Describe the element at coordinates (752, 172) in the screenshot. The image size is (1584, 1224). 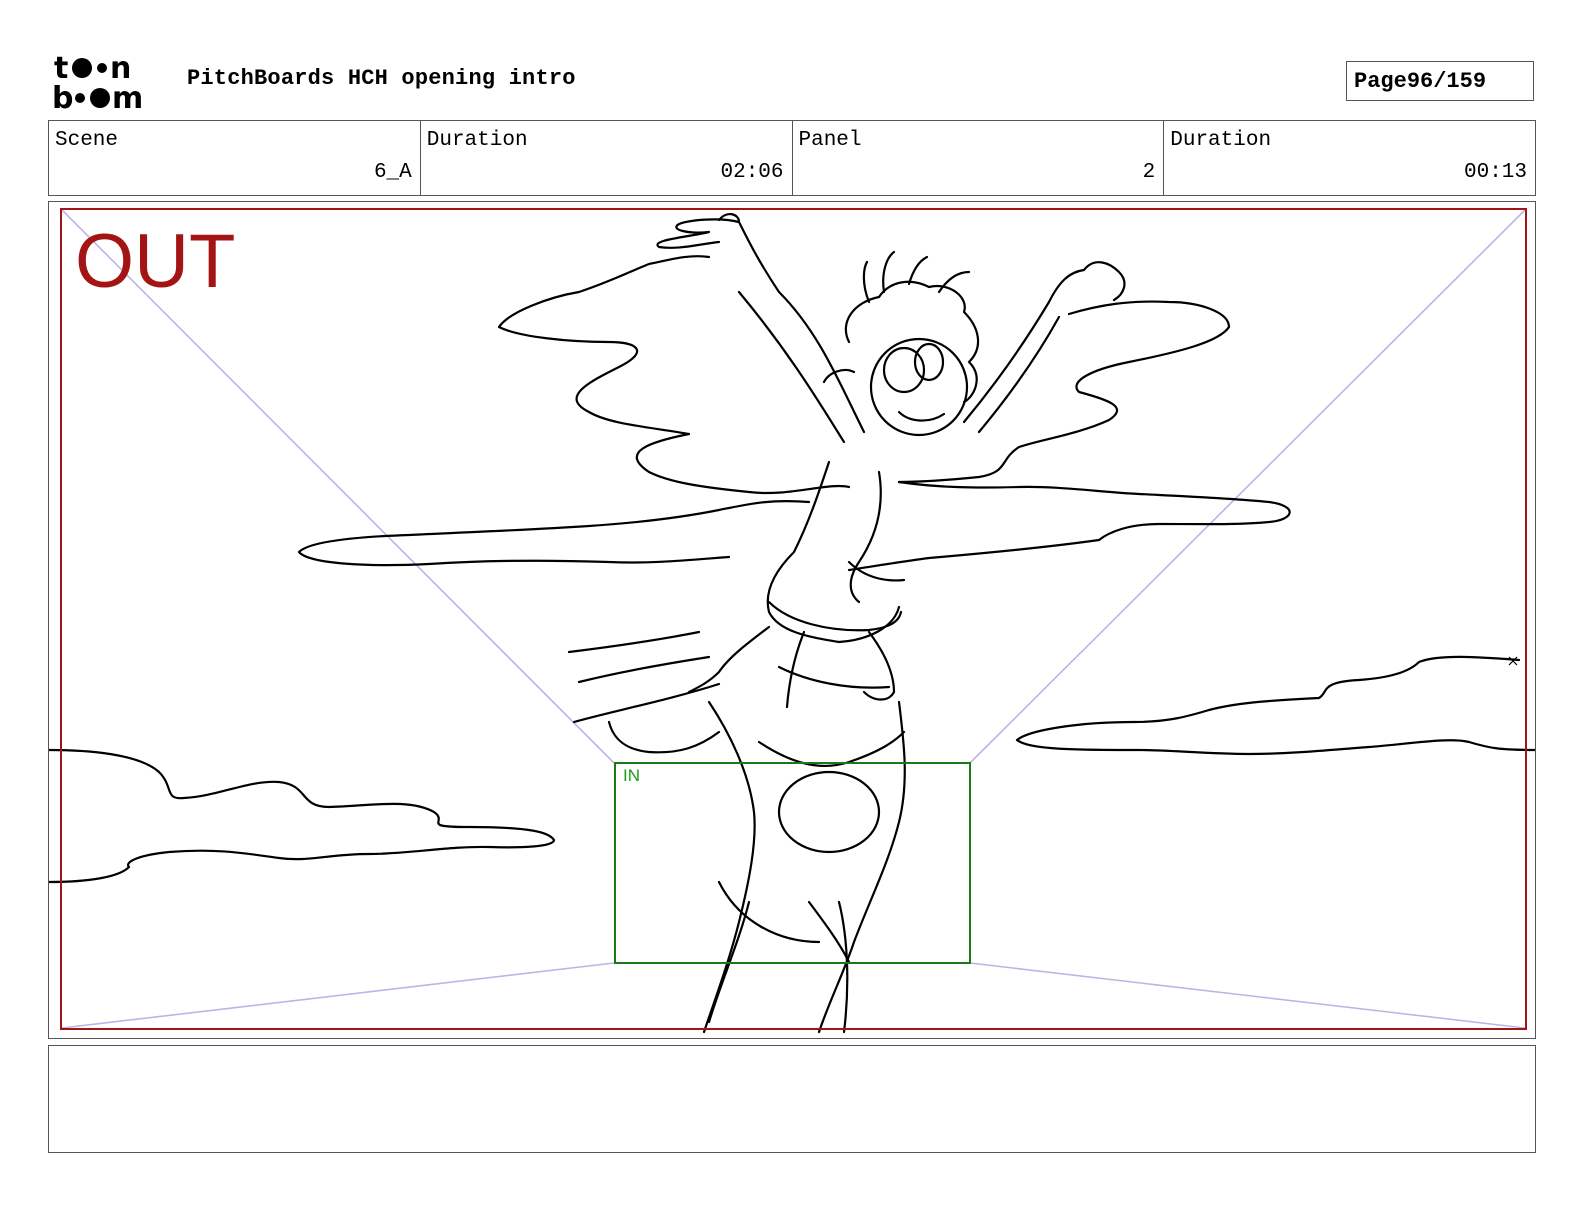
I see `scene-duration-value: 02:06` at that location.